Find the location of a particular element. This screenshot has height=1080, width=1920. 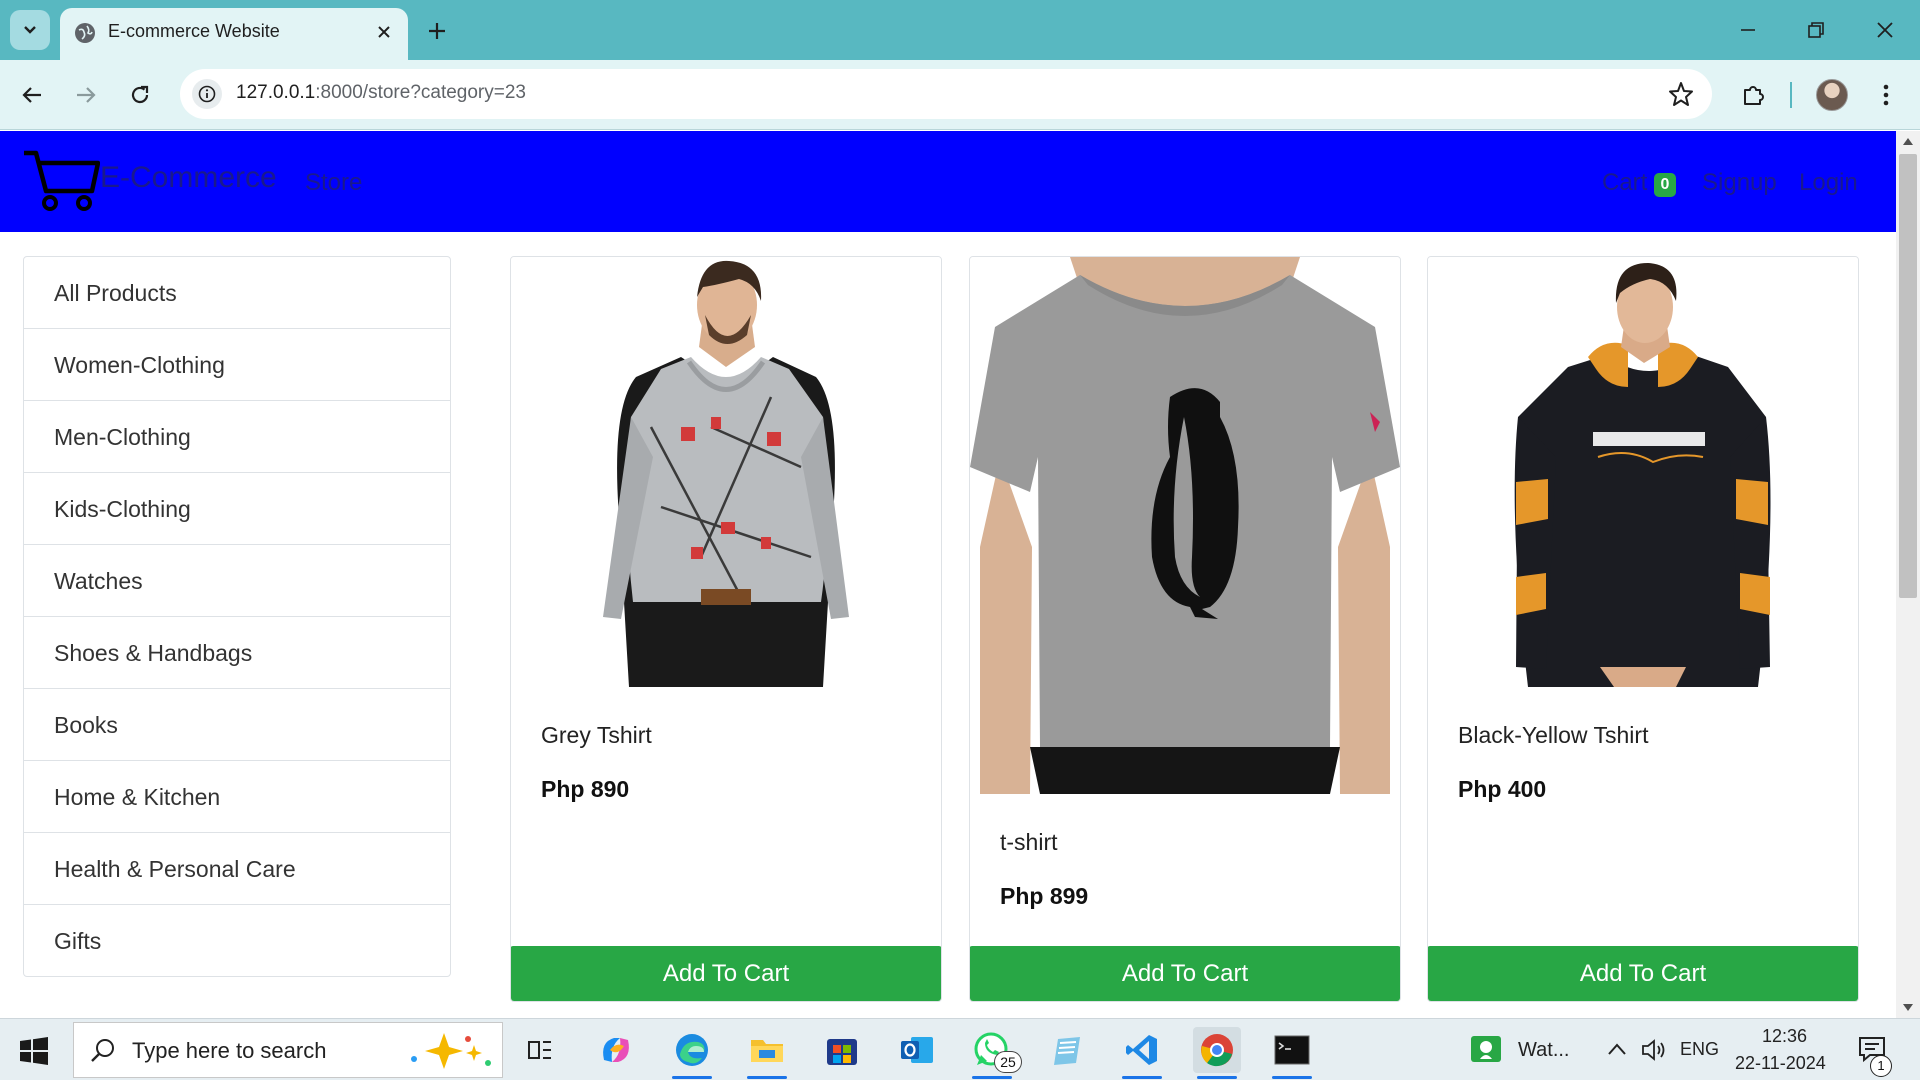

tab-search-button is located at coordinates (30, 30).